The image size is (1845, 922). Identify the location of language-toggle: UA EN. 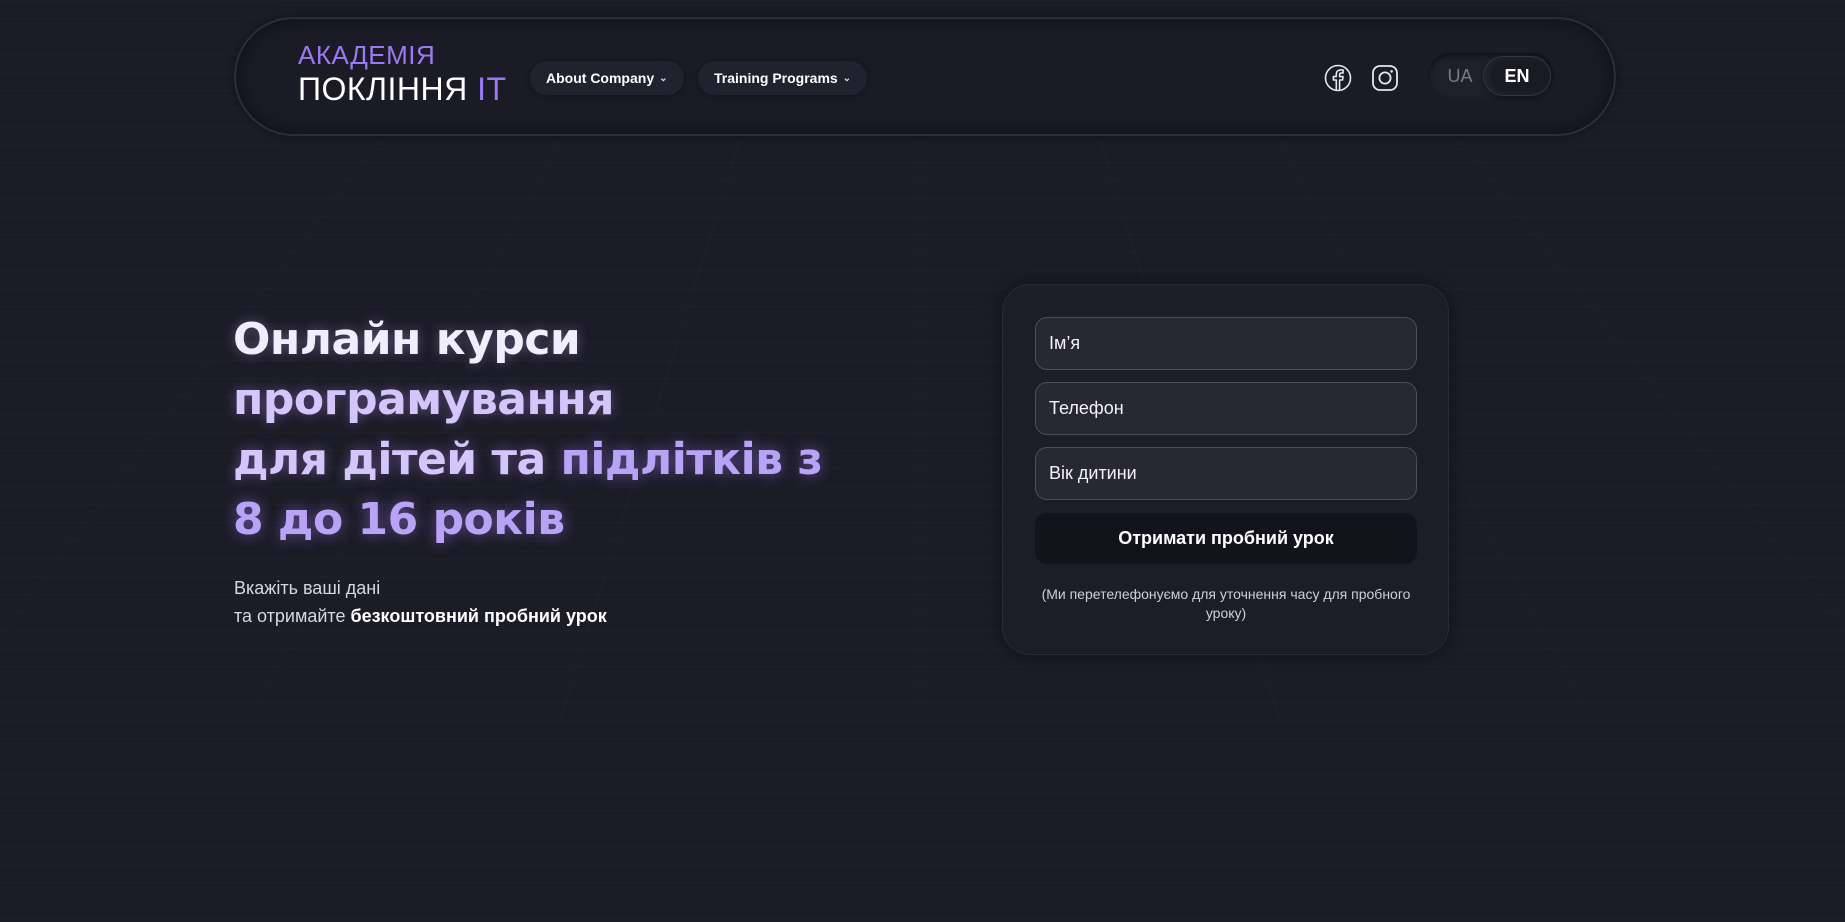
(1491, 76).